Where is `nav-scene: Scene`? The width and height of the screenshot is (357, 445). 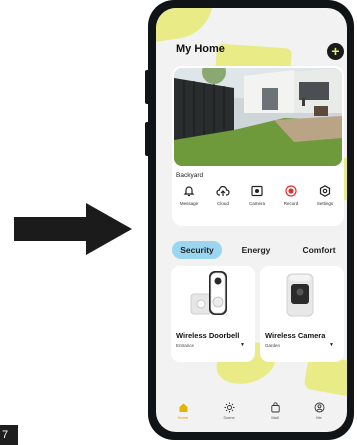 nav-scene: Scene is located at coordinates (229, 411).